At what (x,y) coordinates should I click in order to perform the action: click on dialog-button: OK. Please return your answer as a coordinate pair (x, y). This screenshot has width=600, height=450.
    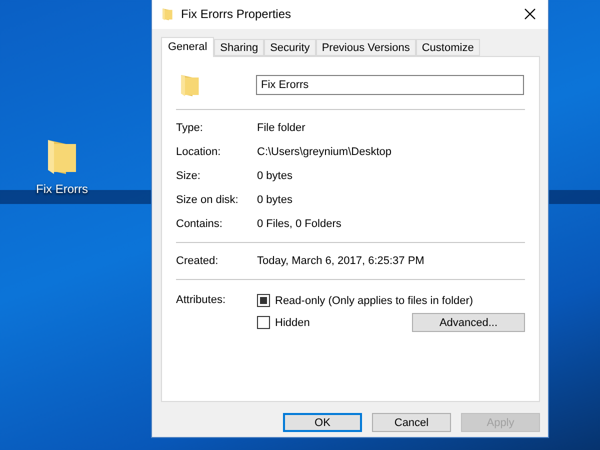
    Looking at the image, I should click on (322, 422).